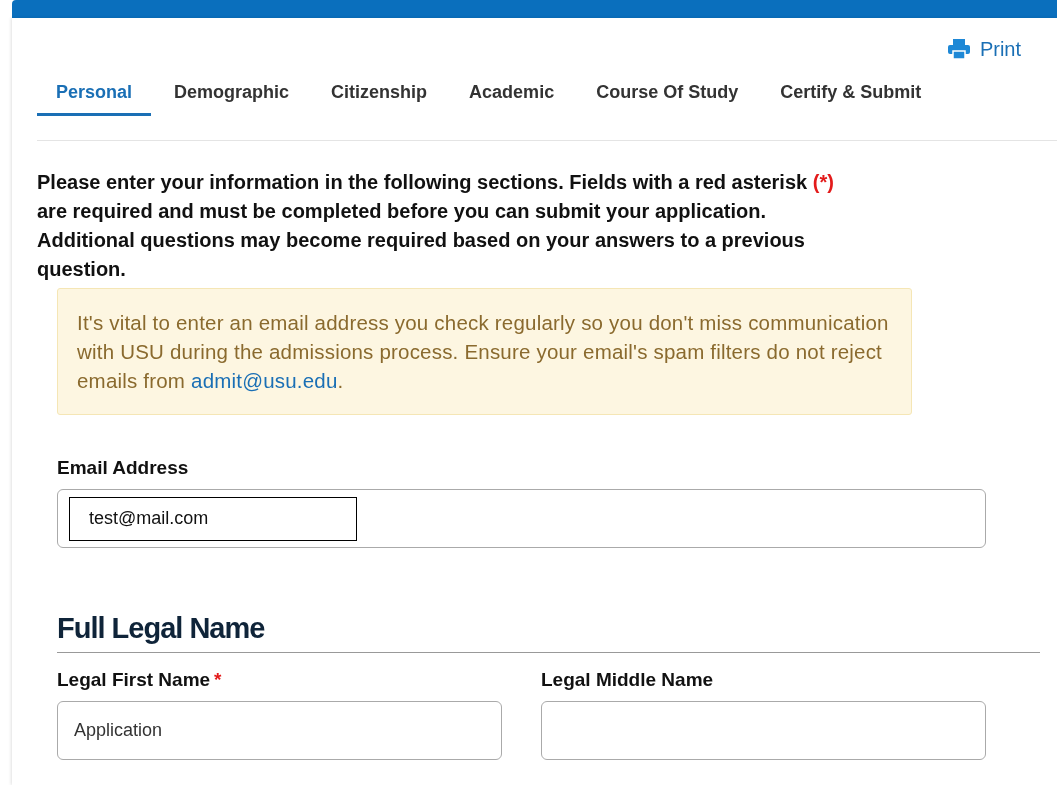 The width and height of the screenshot is (1057, 785). Describe the element at coordinates (851, 96) in the screenshot. I see `tab: Certify & Submit` at that location.